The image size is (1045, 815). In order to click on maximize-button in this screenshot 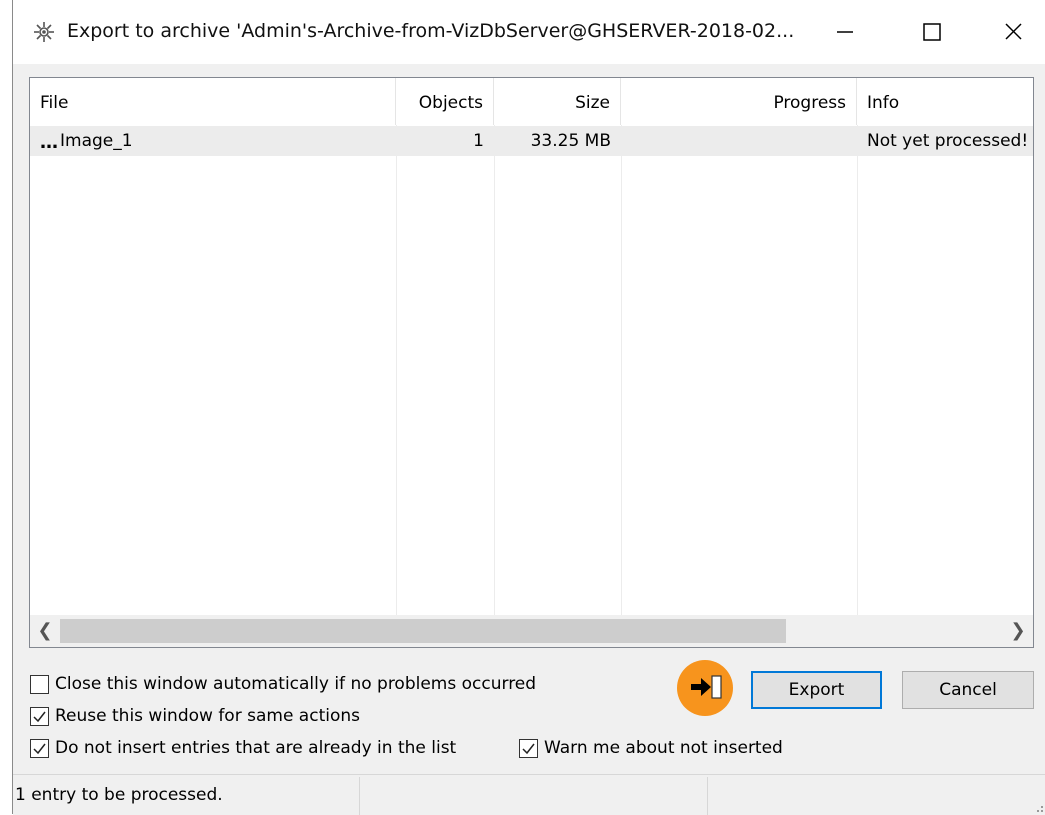, I will do `click(932, 32)`.